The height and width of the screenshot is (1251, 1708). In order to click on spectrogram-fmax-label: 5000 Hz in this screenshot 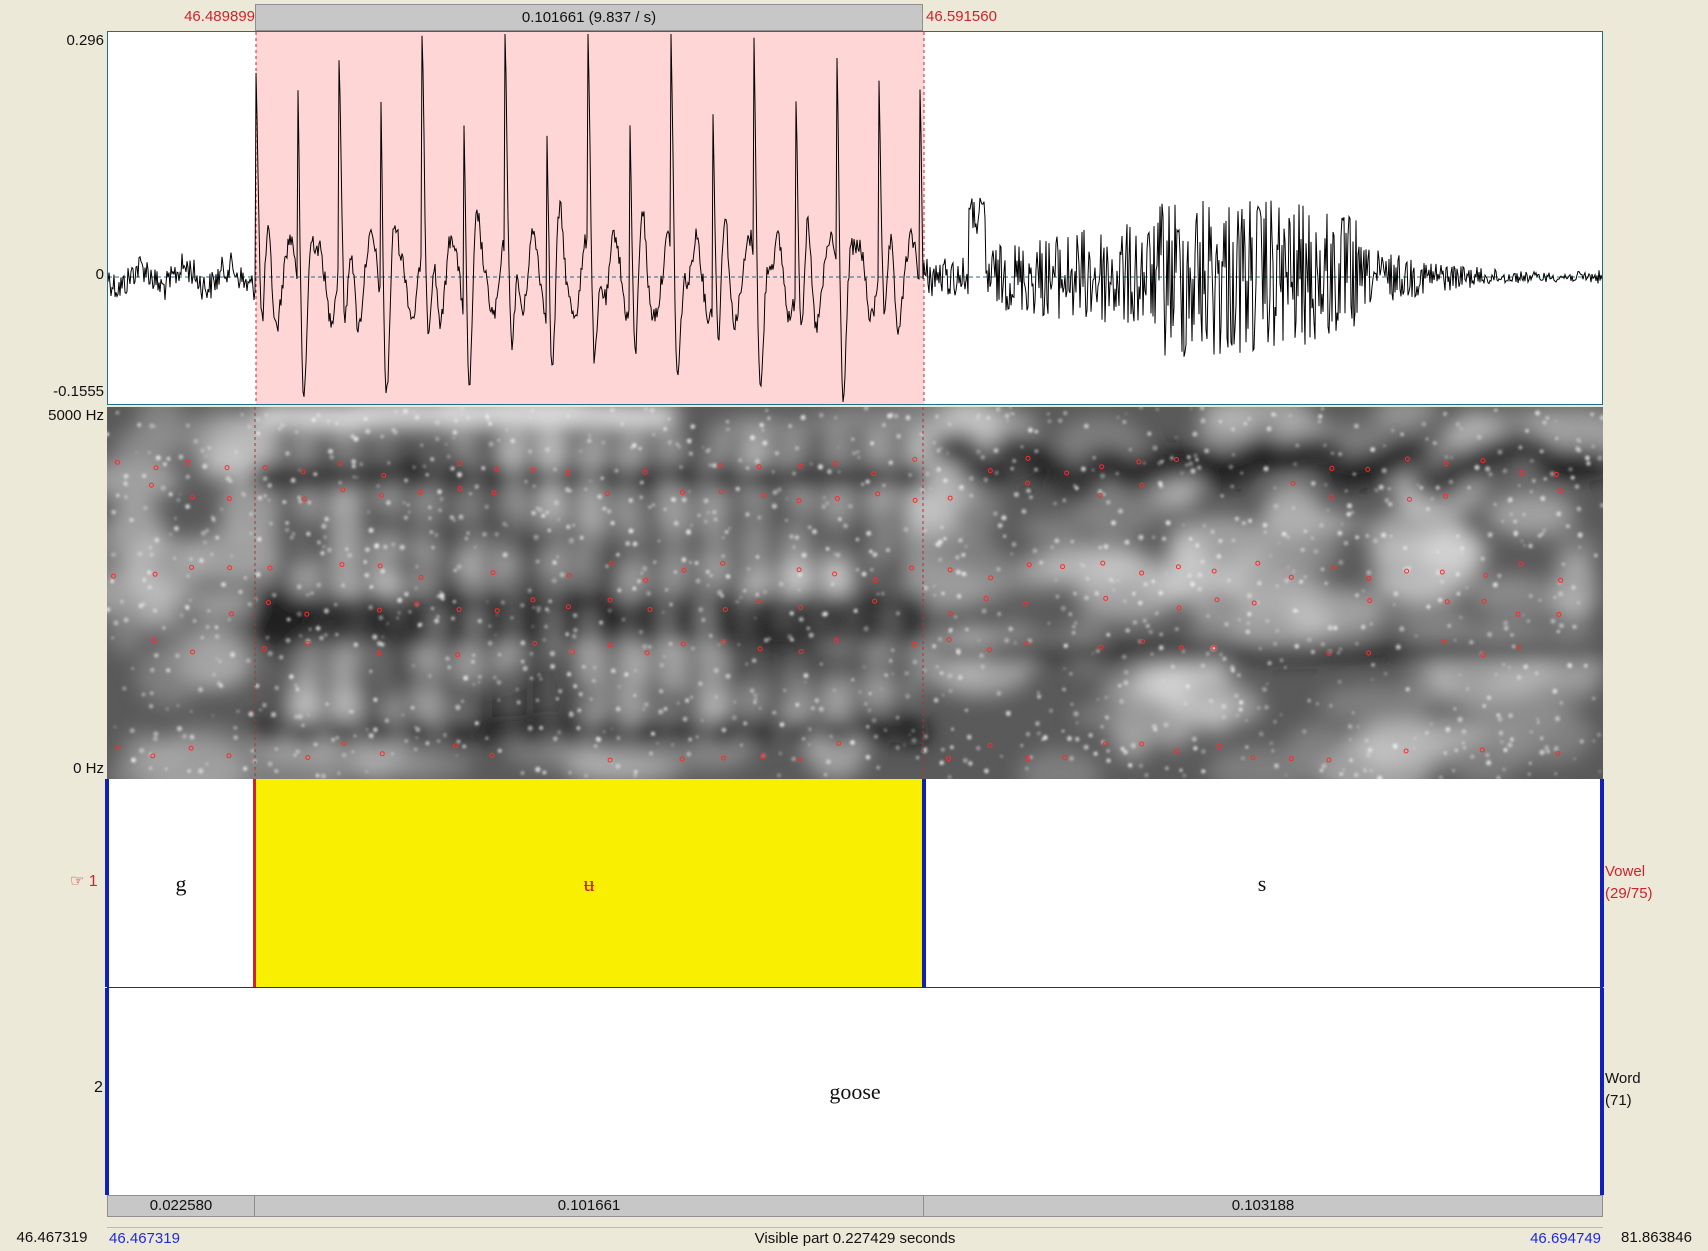, I will do `click(76, 415)`.